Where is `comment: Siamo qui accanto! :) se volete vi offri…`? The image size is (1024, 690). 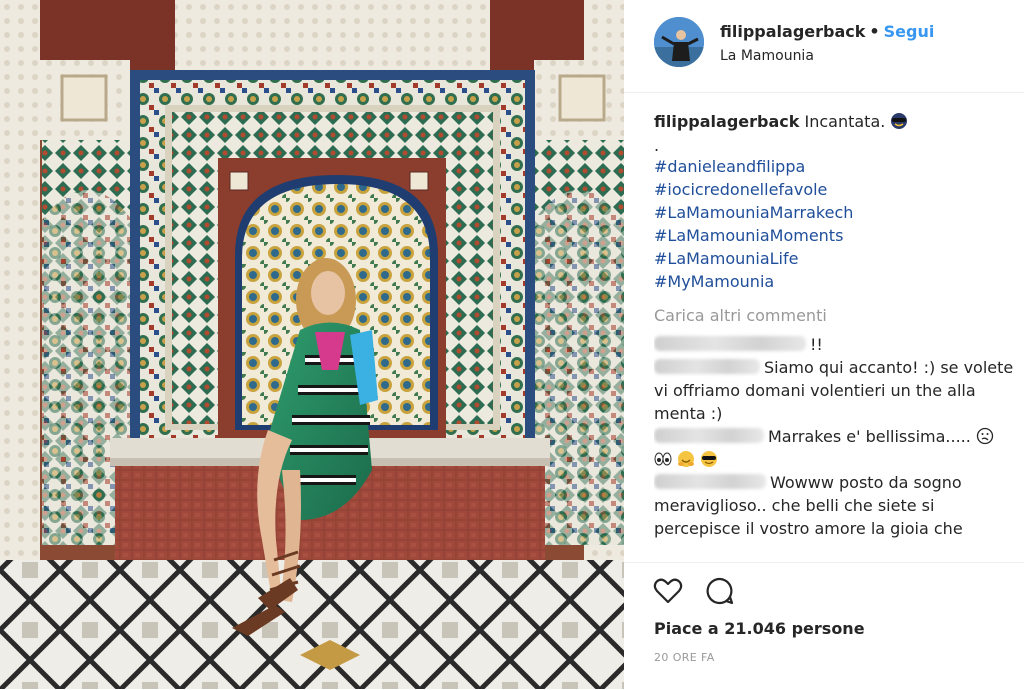
comment: Siamo qui accanto! :) se volete vi offri… is located at coordinates (835, 390).